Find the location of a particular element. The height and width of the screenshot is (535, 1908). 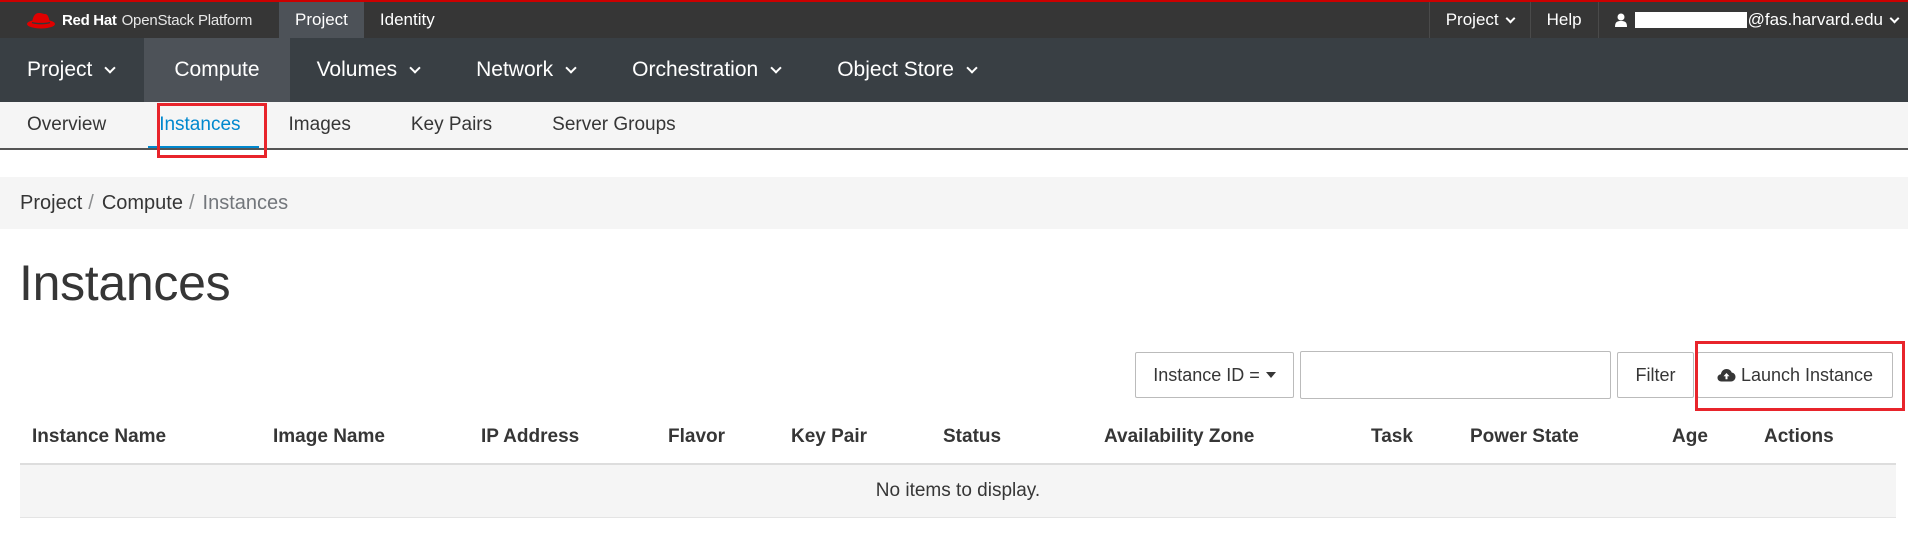

nav-project: Project is located at coordinates (72, 70).